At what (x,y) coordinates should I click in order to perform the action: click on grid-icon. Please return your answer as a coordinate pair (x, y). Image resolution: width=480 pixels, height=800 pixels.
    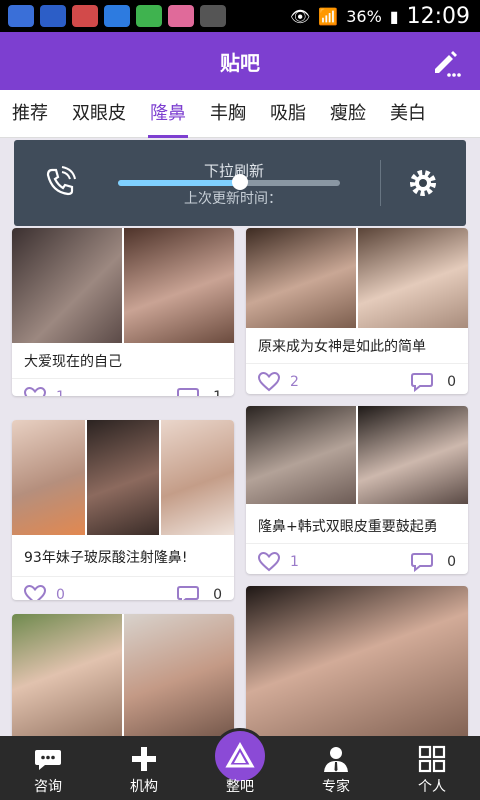
    Looking at the image, I should click on (432, 759).